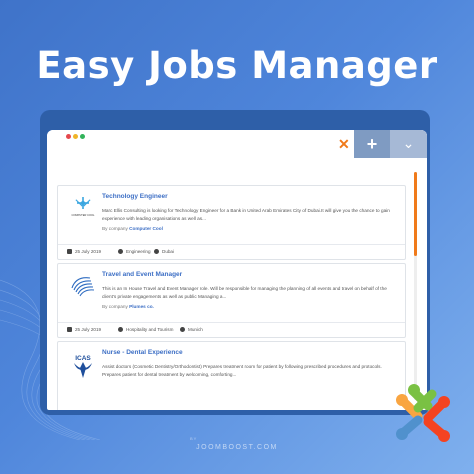 This screenshot has width=474, height=474. What do you see at coordinates (75, 136) in the screenshot?
I see `window-minimize-dot` at bounding box center [75, 136].